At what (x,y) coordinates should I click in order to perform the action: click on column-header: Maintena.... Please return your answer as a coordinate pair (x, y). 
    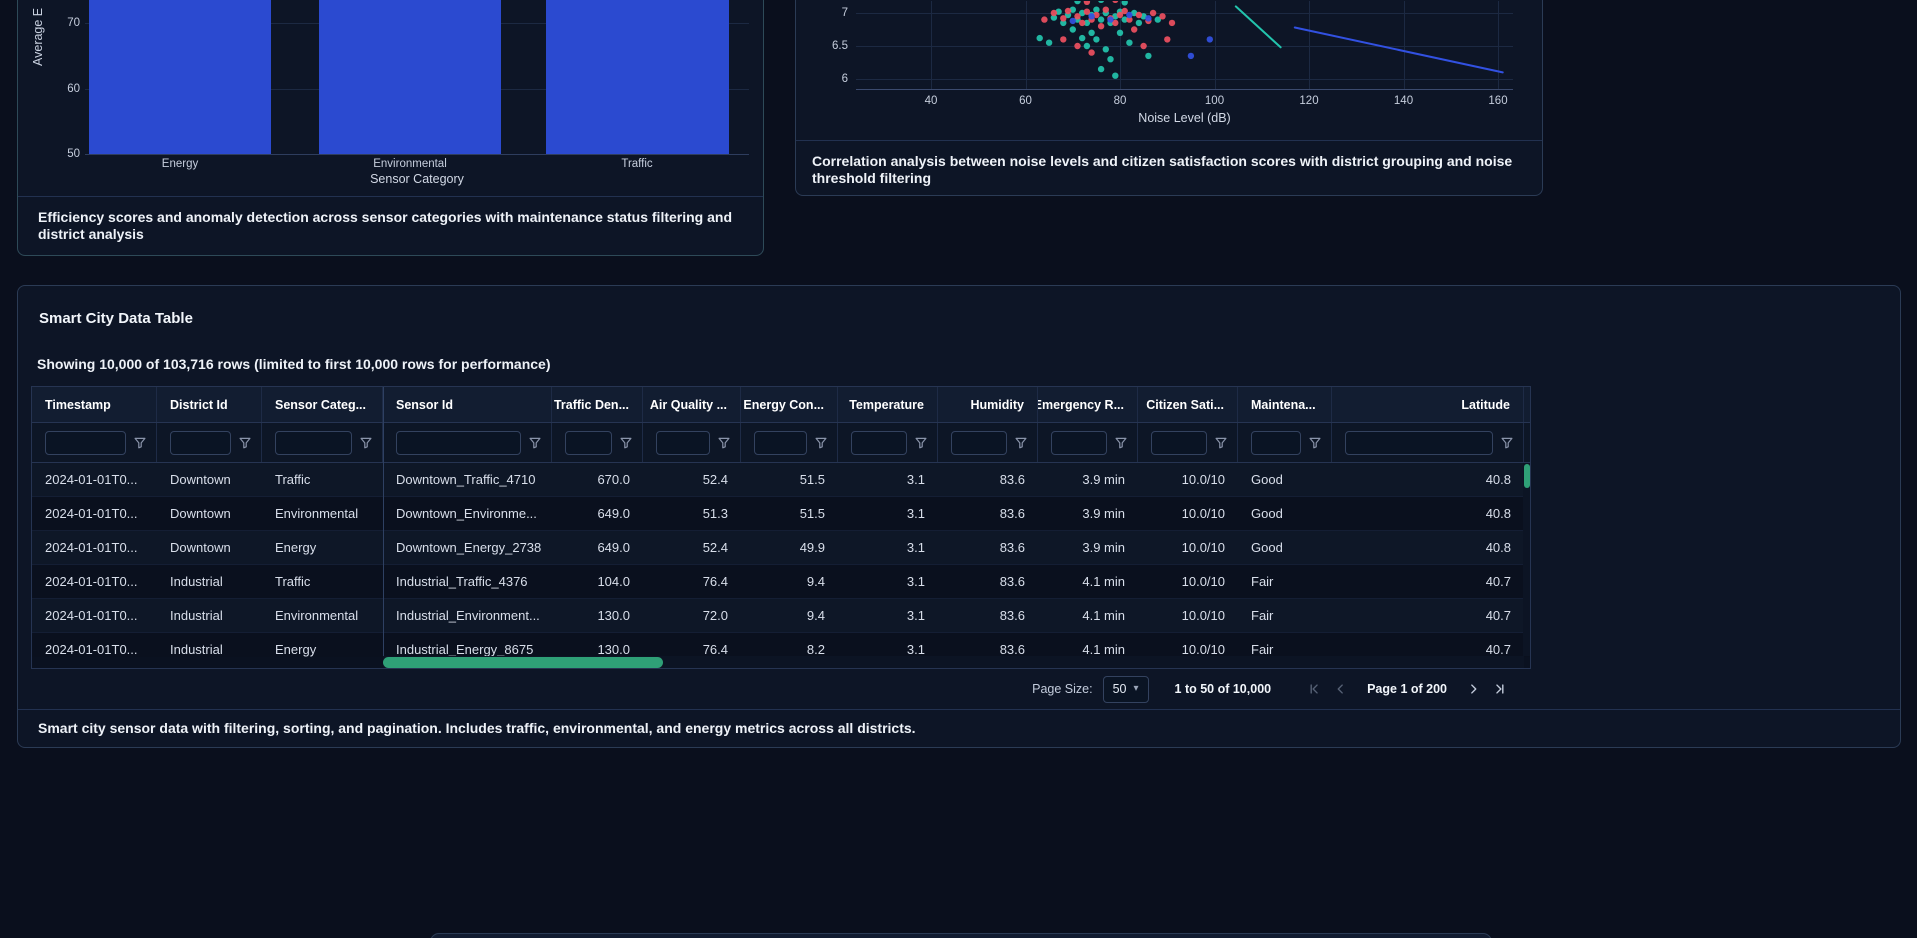
    Looking at the image, I should click on (1285, 404).